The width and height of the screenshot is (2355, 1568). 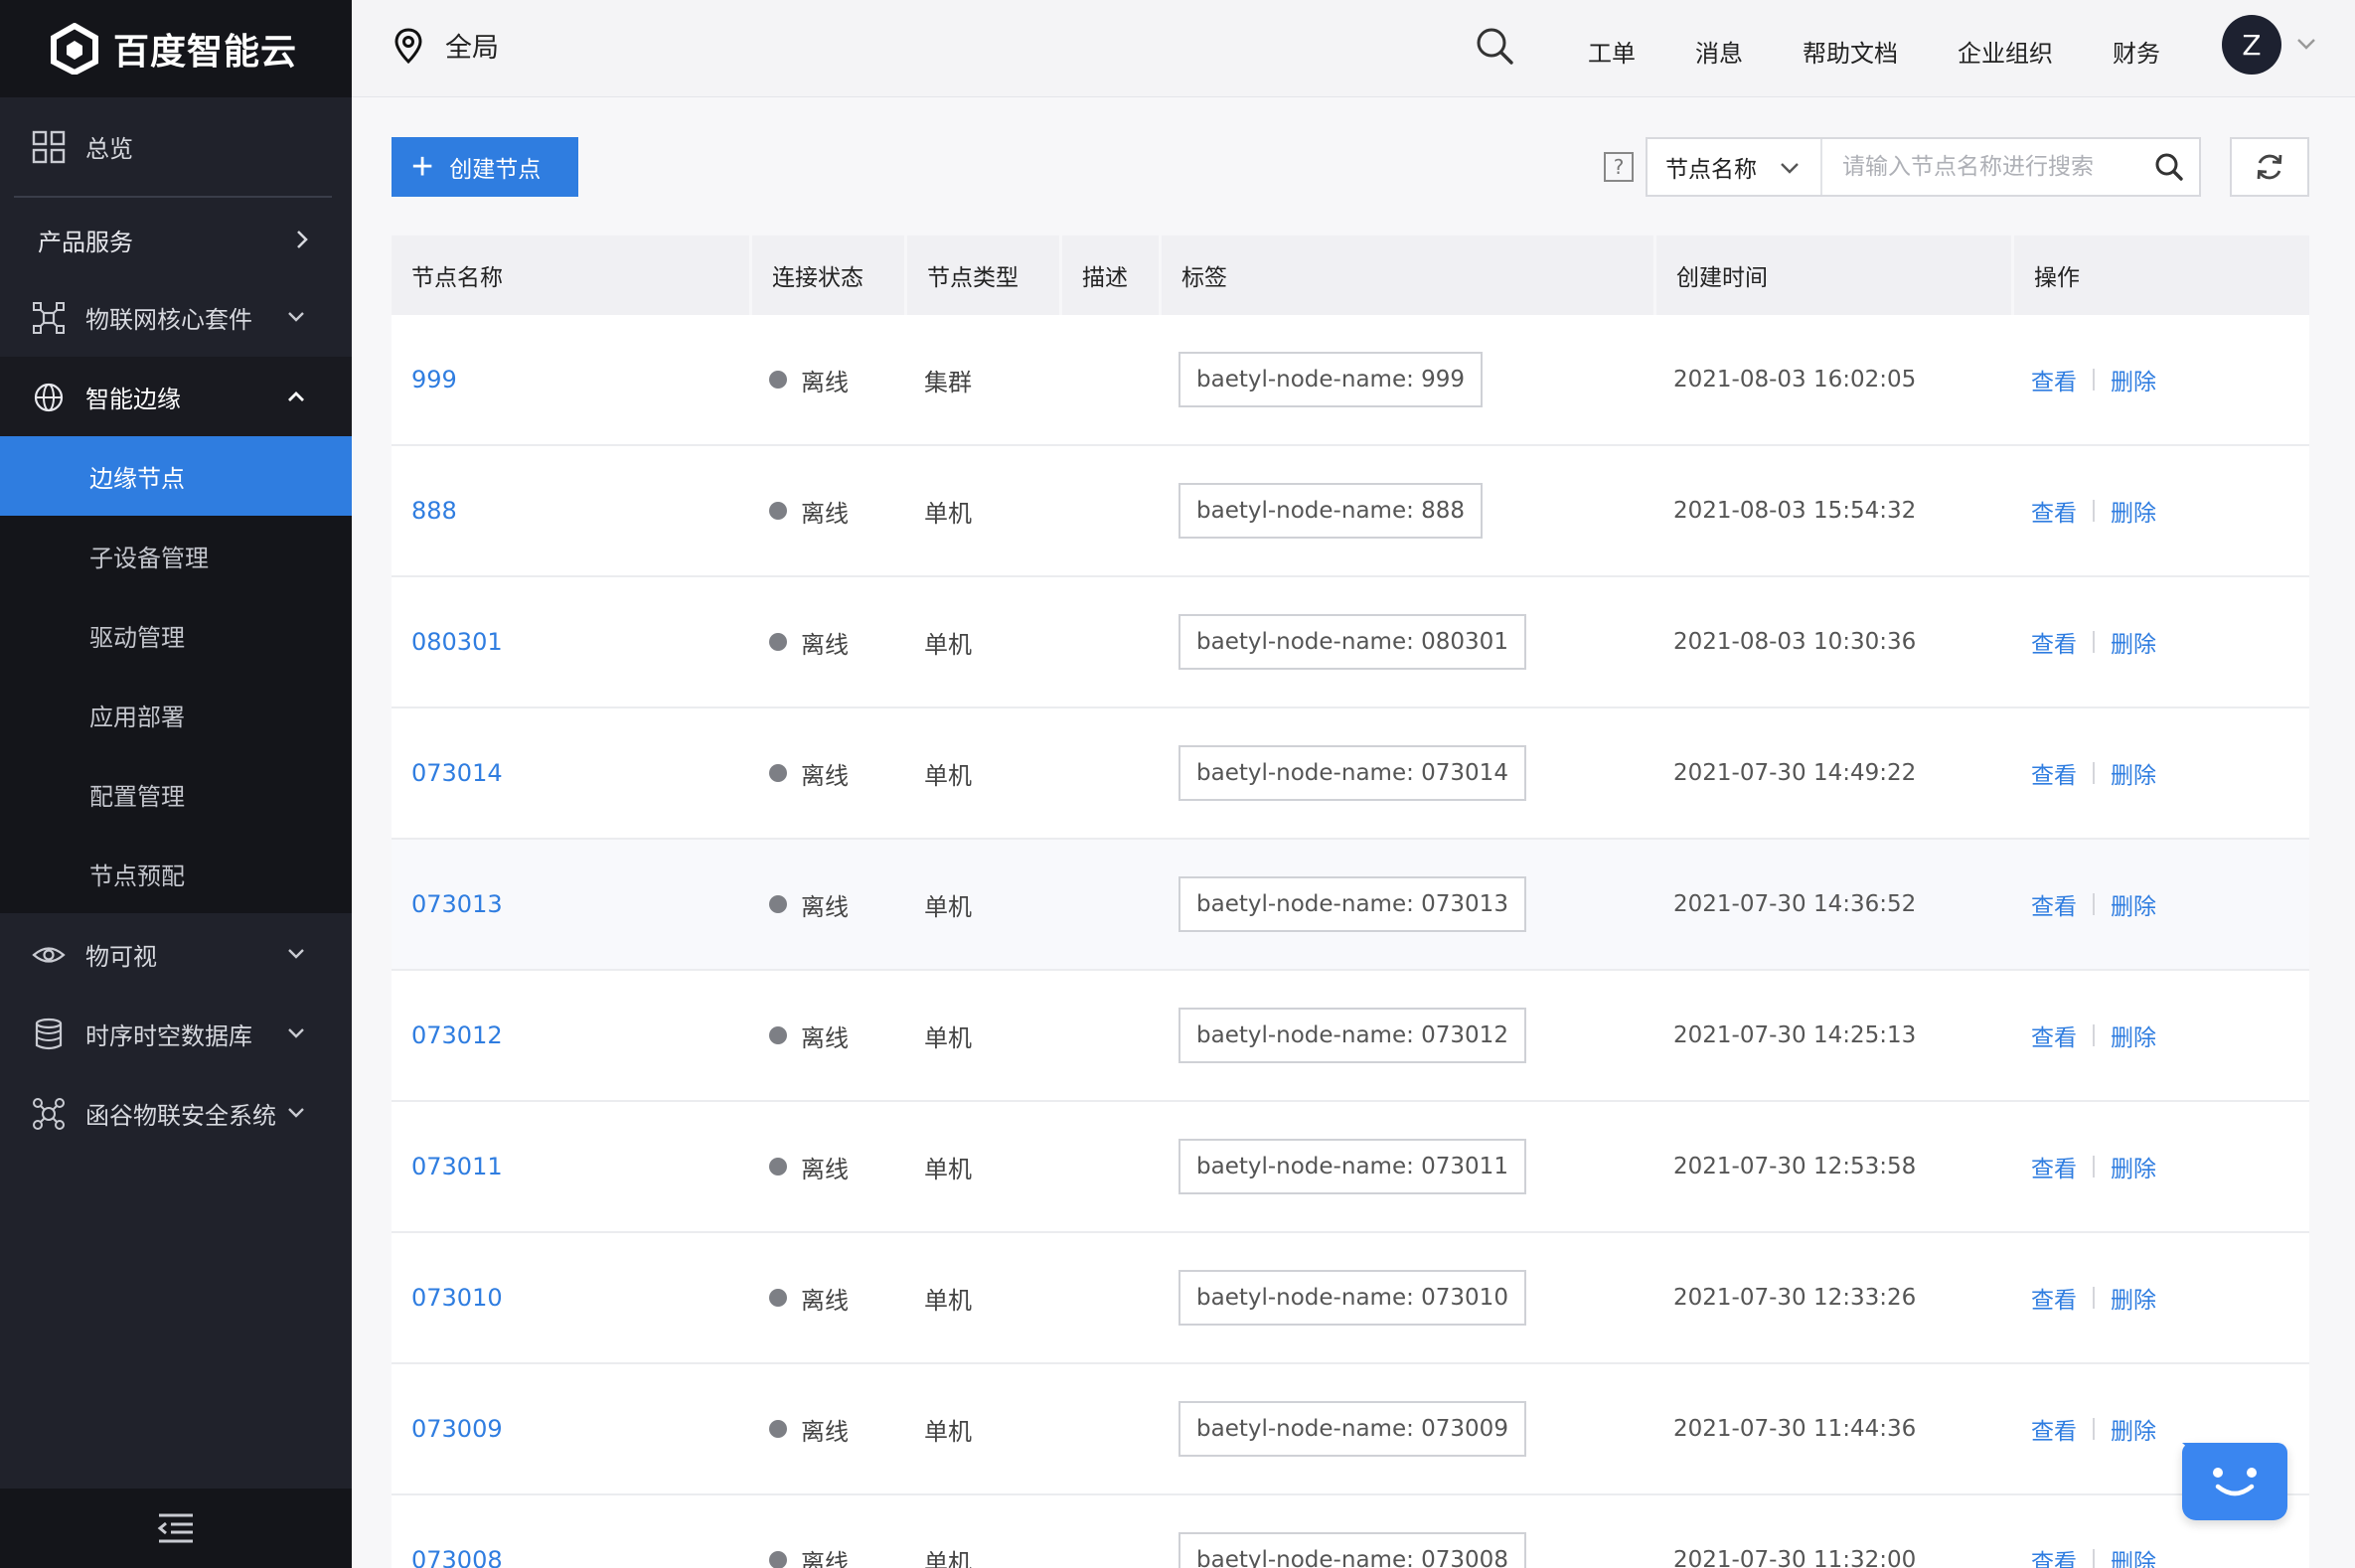 What do you see at coordinates (472, 49) in the screenshot?
I see `region-label: 全局` at bounding box center [472, 49].